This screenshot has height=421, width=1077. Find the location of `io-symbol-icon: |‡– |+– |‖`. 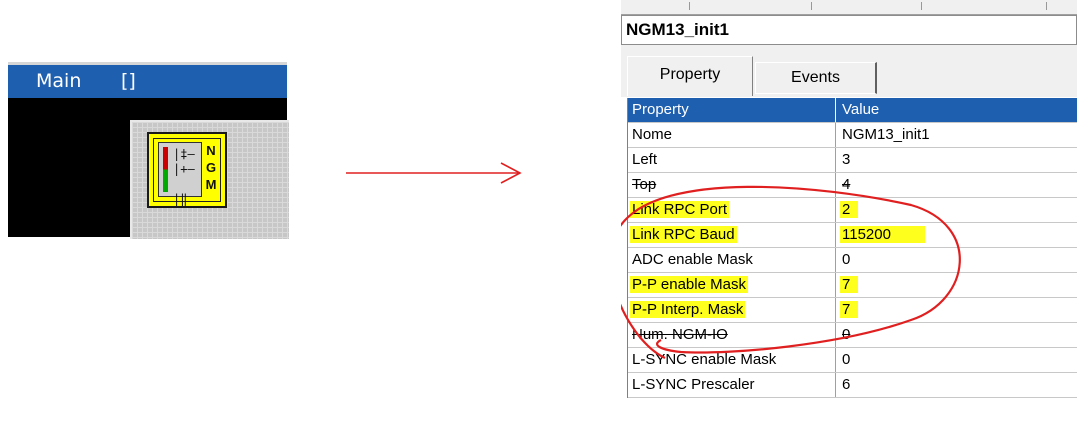

io-symbol-icon: |‡– |+– |‖ is located at coordinates (184, 176).